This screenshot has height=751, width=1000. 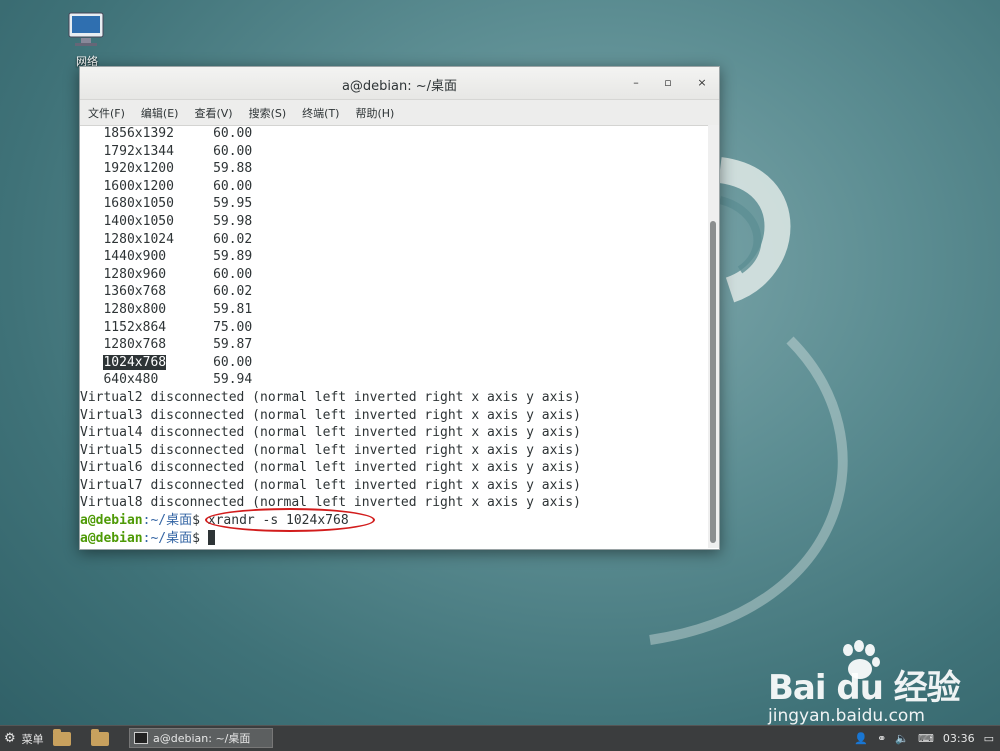 I want to click on terminal-line-mode: 1280x960 60.00, so click(x=393, y=275).